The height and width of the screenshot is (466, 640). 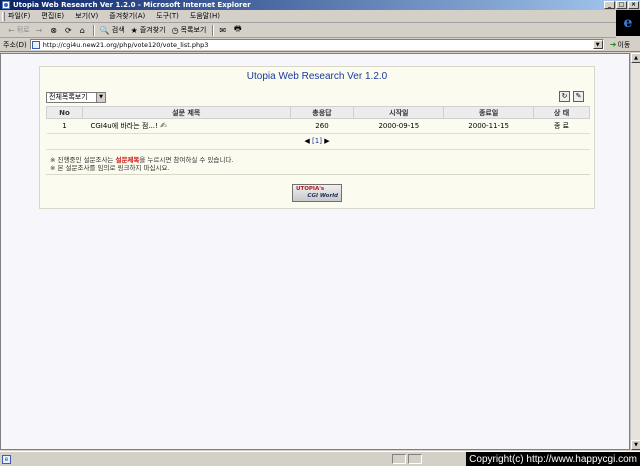 I want to click on go-button: ➜ 이동, so click(x=620, y=45).